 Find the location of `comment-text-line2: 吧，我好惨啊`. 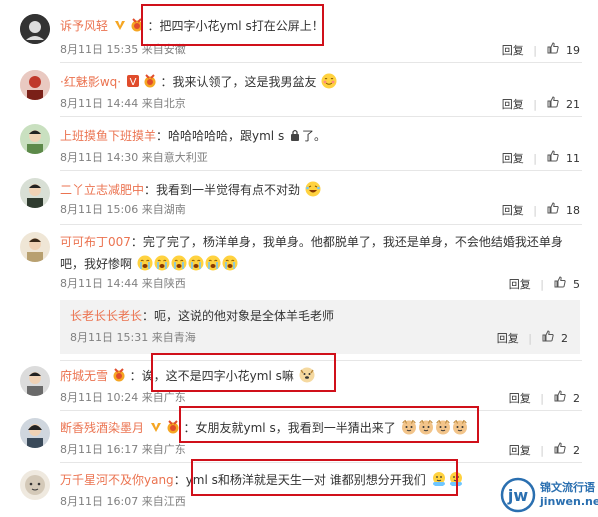

comment-text-line2: 吧，我好惨啊 is located at coordinates (96, 264).